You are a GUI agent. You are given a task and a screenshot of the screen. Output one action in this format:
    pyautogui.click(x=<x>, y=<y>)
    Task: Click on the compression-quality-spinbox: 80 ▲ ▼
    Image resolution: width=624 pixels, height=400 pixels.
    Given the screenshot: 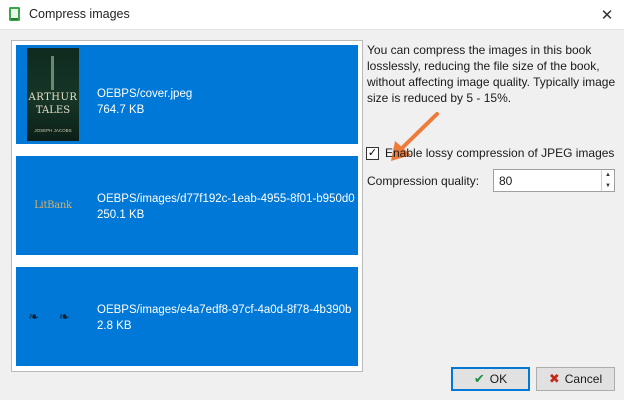 What is the action you would take?
    pyautogui.click(x=554, y=180)
    